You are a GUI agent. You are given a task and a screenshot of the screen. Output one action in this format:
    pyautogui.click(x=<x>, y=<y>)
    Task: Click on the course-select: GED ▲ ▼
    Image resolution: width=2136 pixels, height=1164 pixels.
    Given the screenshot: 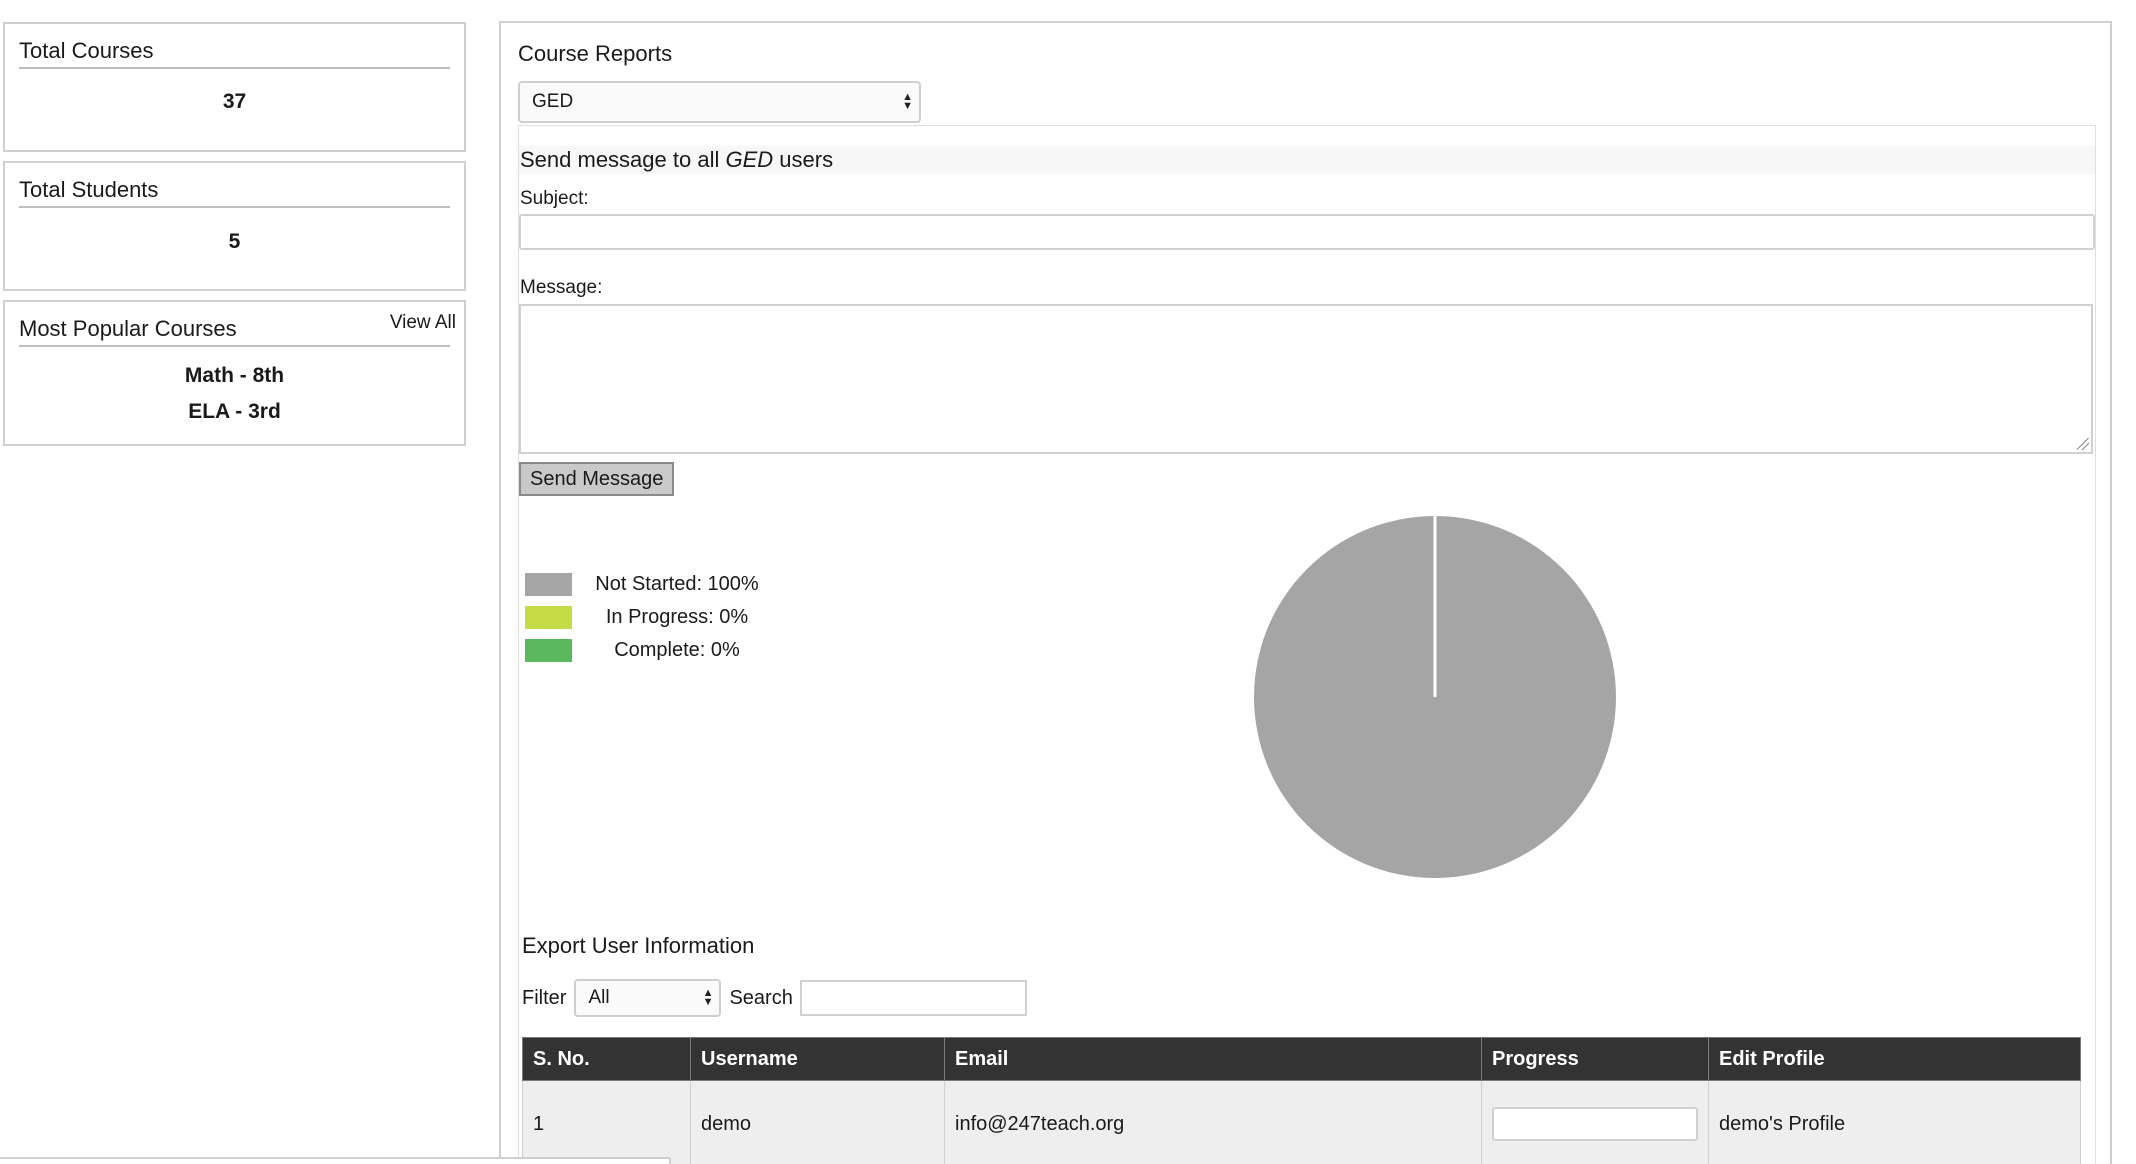 What is the action you would take?
    pyautogui.click(x=719, y=102)
    